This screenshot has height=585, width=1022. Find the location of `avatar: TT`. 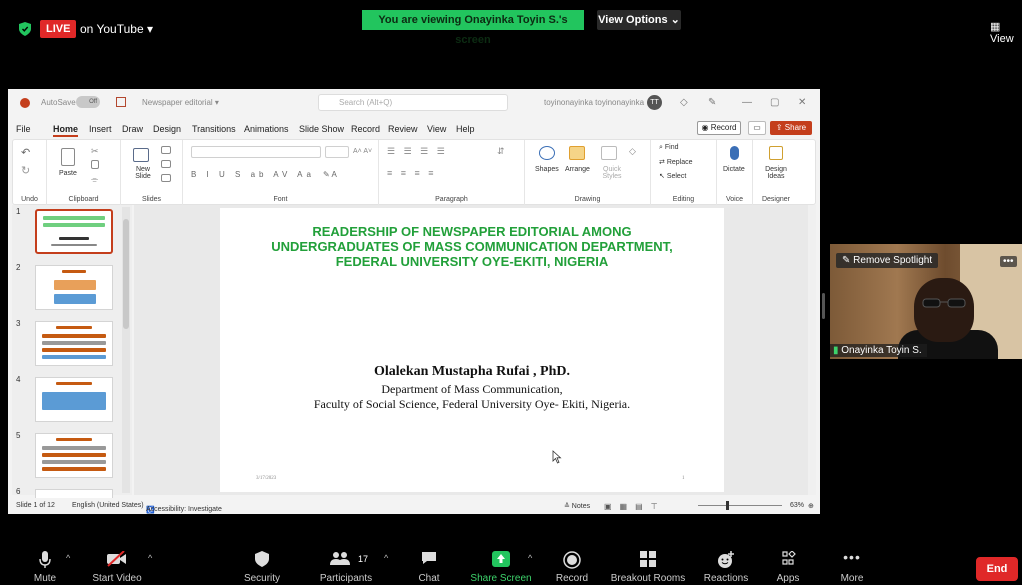

avatar: TT is located at coordinates (654, 102).